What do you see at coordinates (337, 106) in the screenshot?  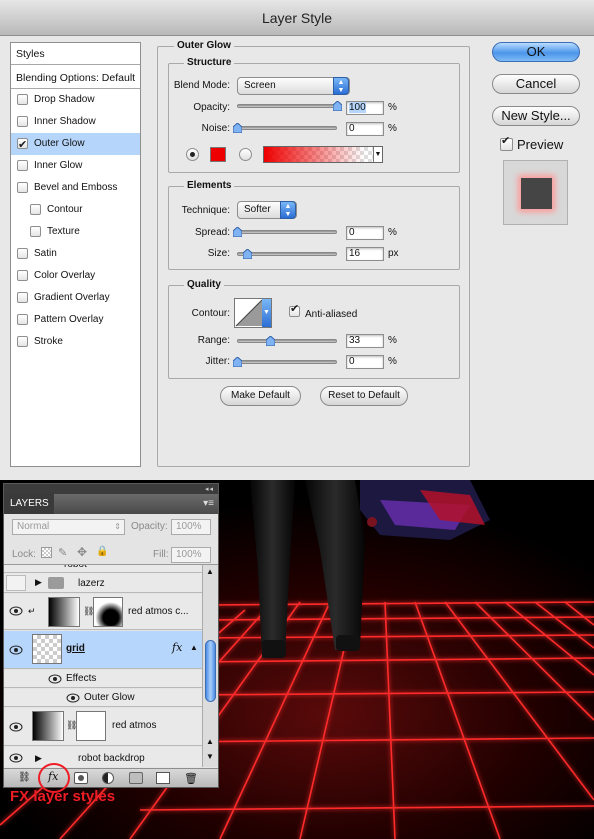 I see `opacity-slider-thumb` at bounding box center [337, 106].